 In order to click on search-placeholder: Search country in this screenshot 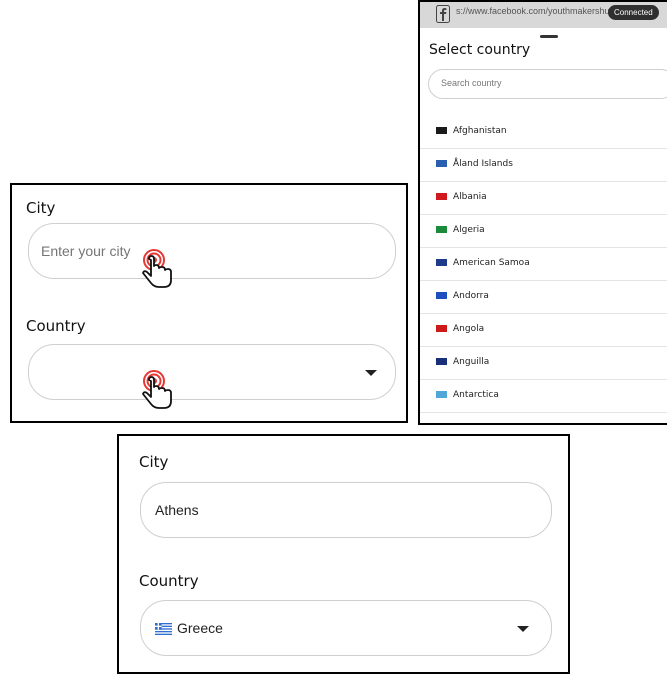, I will do `click(471, 83)`.